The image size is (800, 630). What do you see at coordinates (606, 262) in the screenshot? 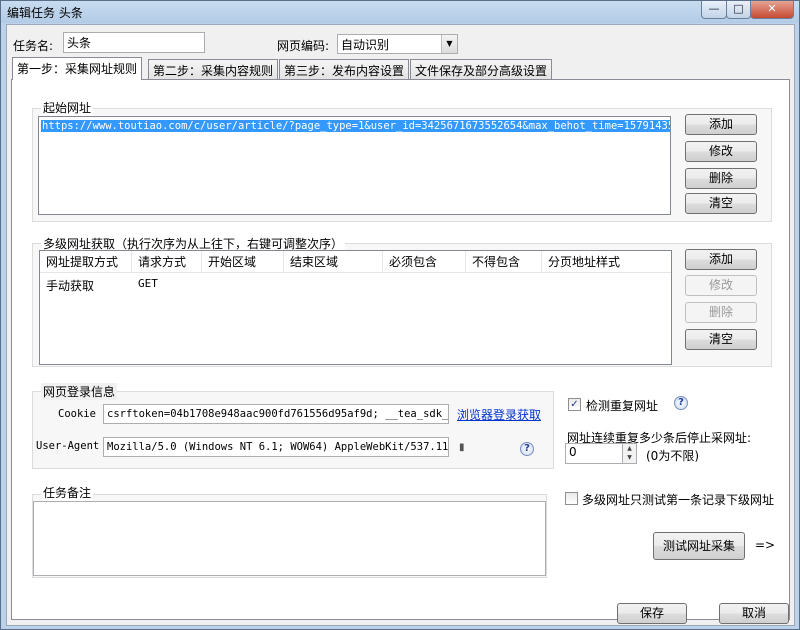
I see `column-header: 分页地址样式` at bounding box center [606, 262].